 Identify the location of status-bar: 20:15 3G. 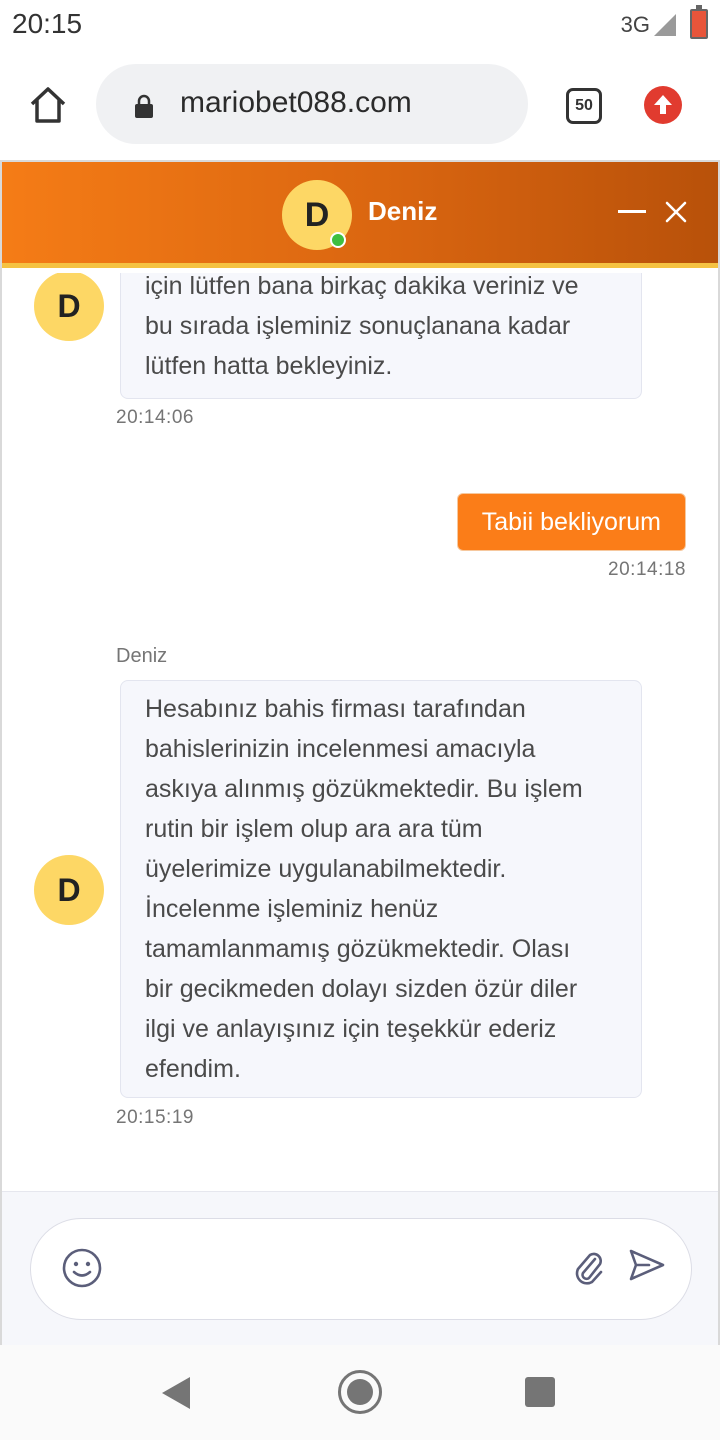
(360, 25).